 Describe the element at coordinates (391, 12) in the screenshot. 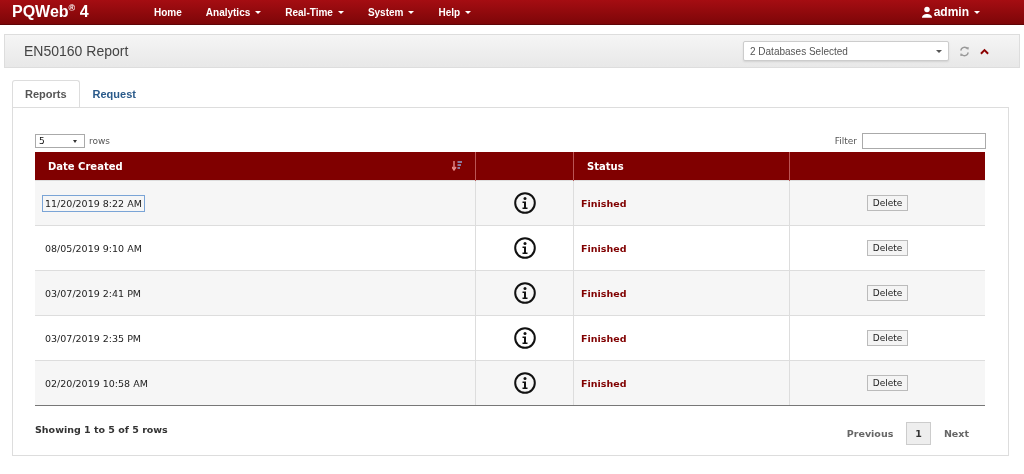

I see `menu-item: System` at that location.